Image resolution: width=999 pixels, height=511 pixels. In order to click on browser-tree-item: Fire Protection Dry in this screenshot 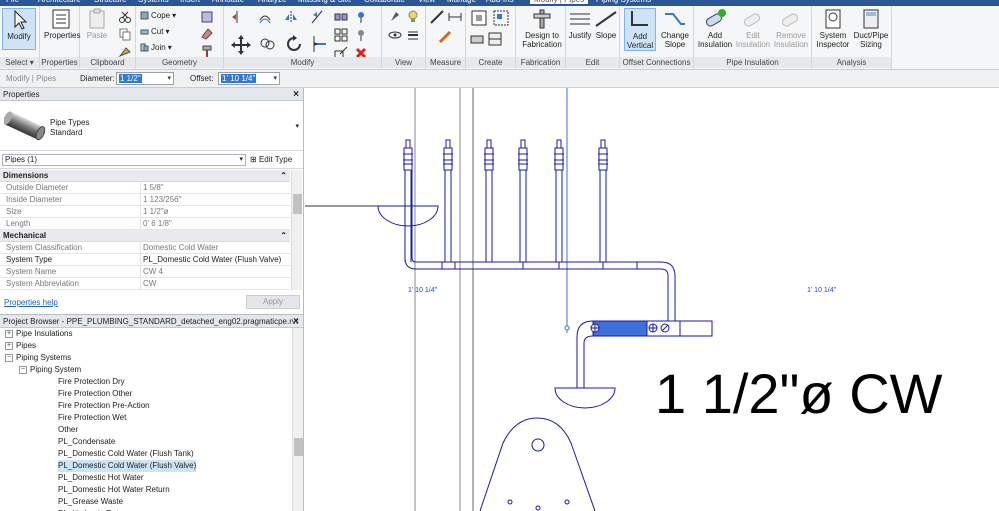, I will do `click(91, 382)`.